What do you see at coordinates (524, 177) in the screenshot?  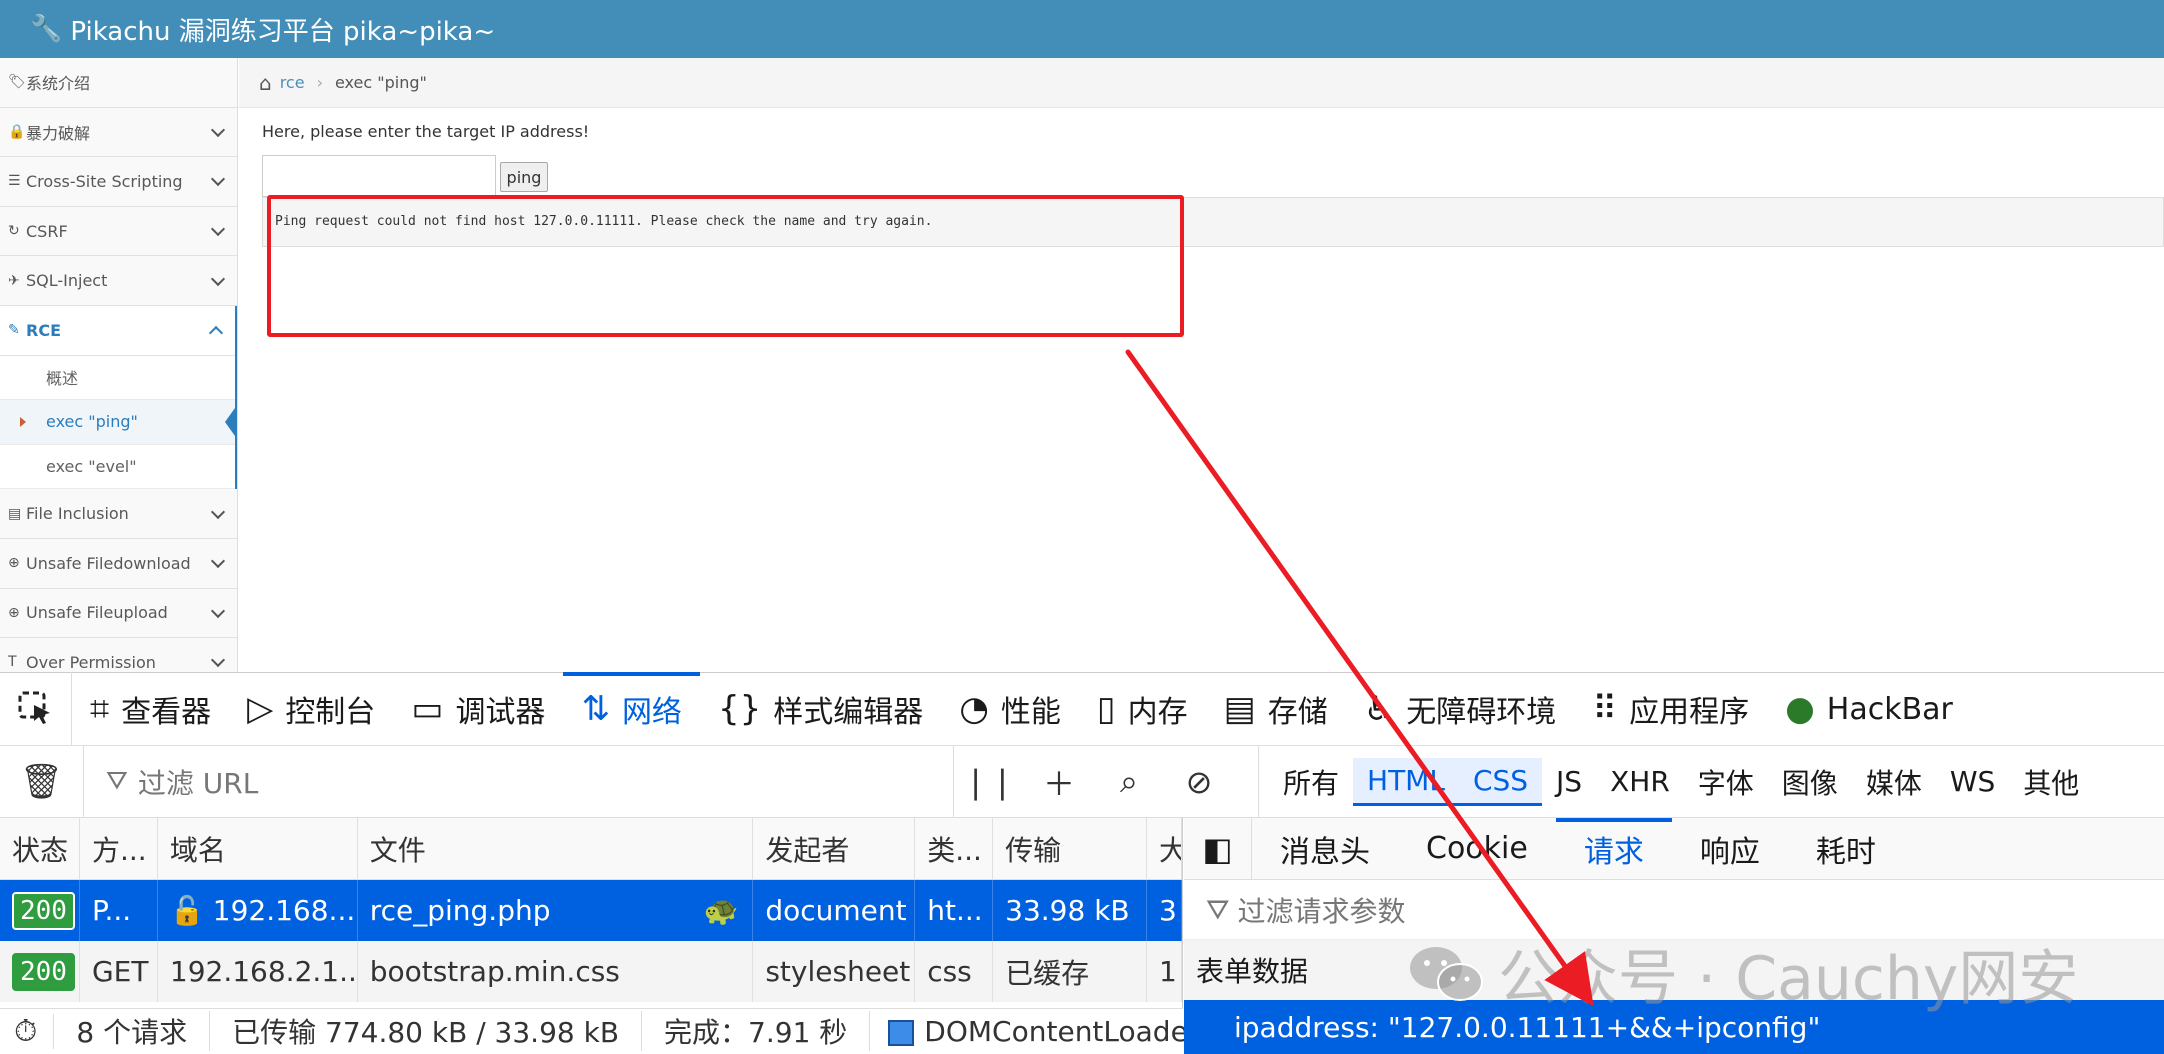 I see `ping-button: ping` at bounding box center [524, 177].